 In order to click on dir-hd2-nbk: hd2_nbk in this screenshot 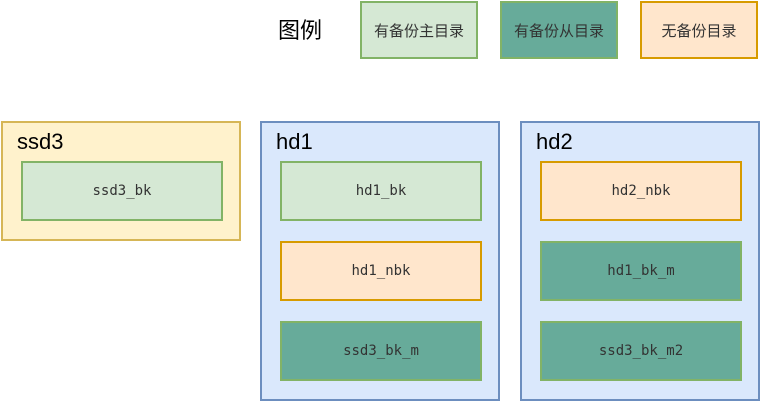, I will do `click(641, 191)`.